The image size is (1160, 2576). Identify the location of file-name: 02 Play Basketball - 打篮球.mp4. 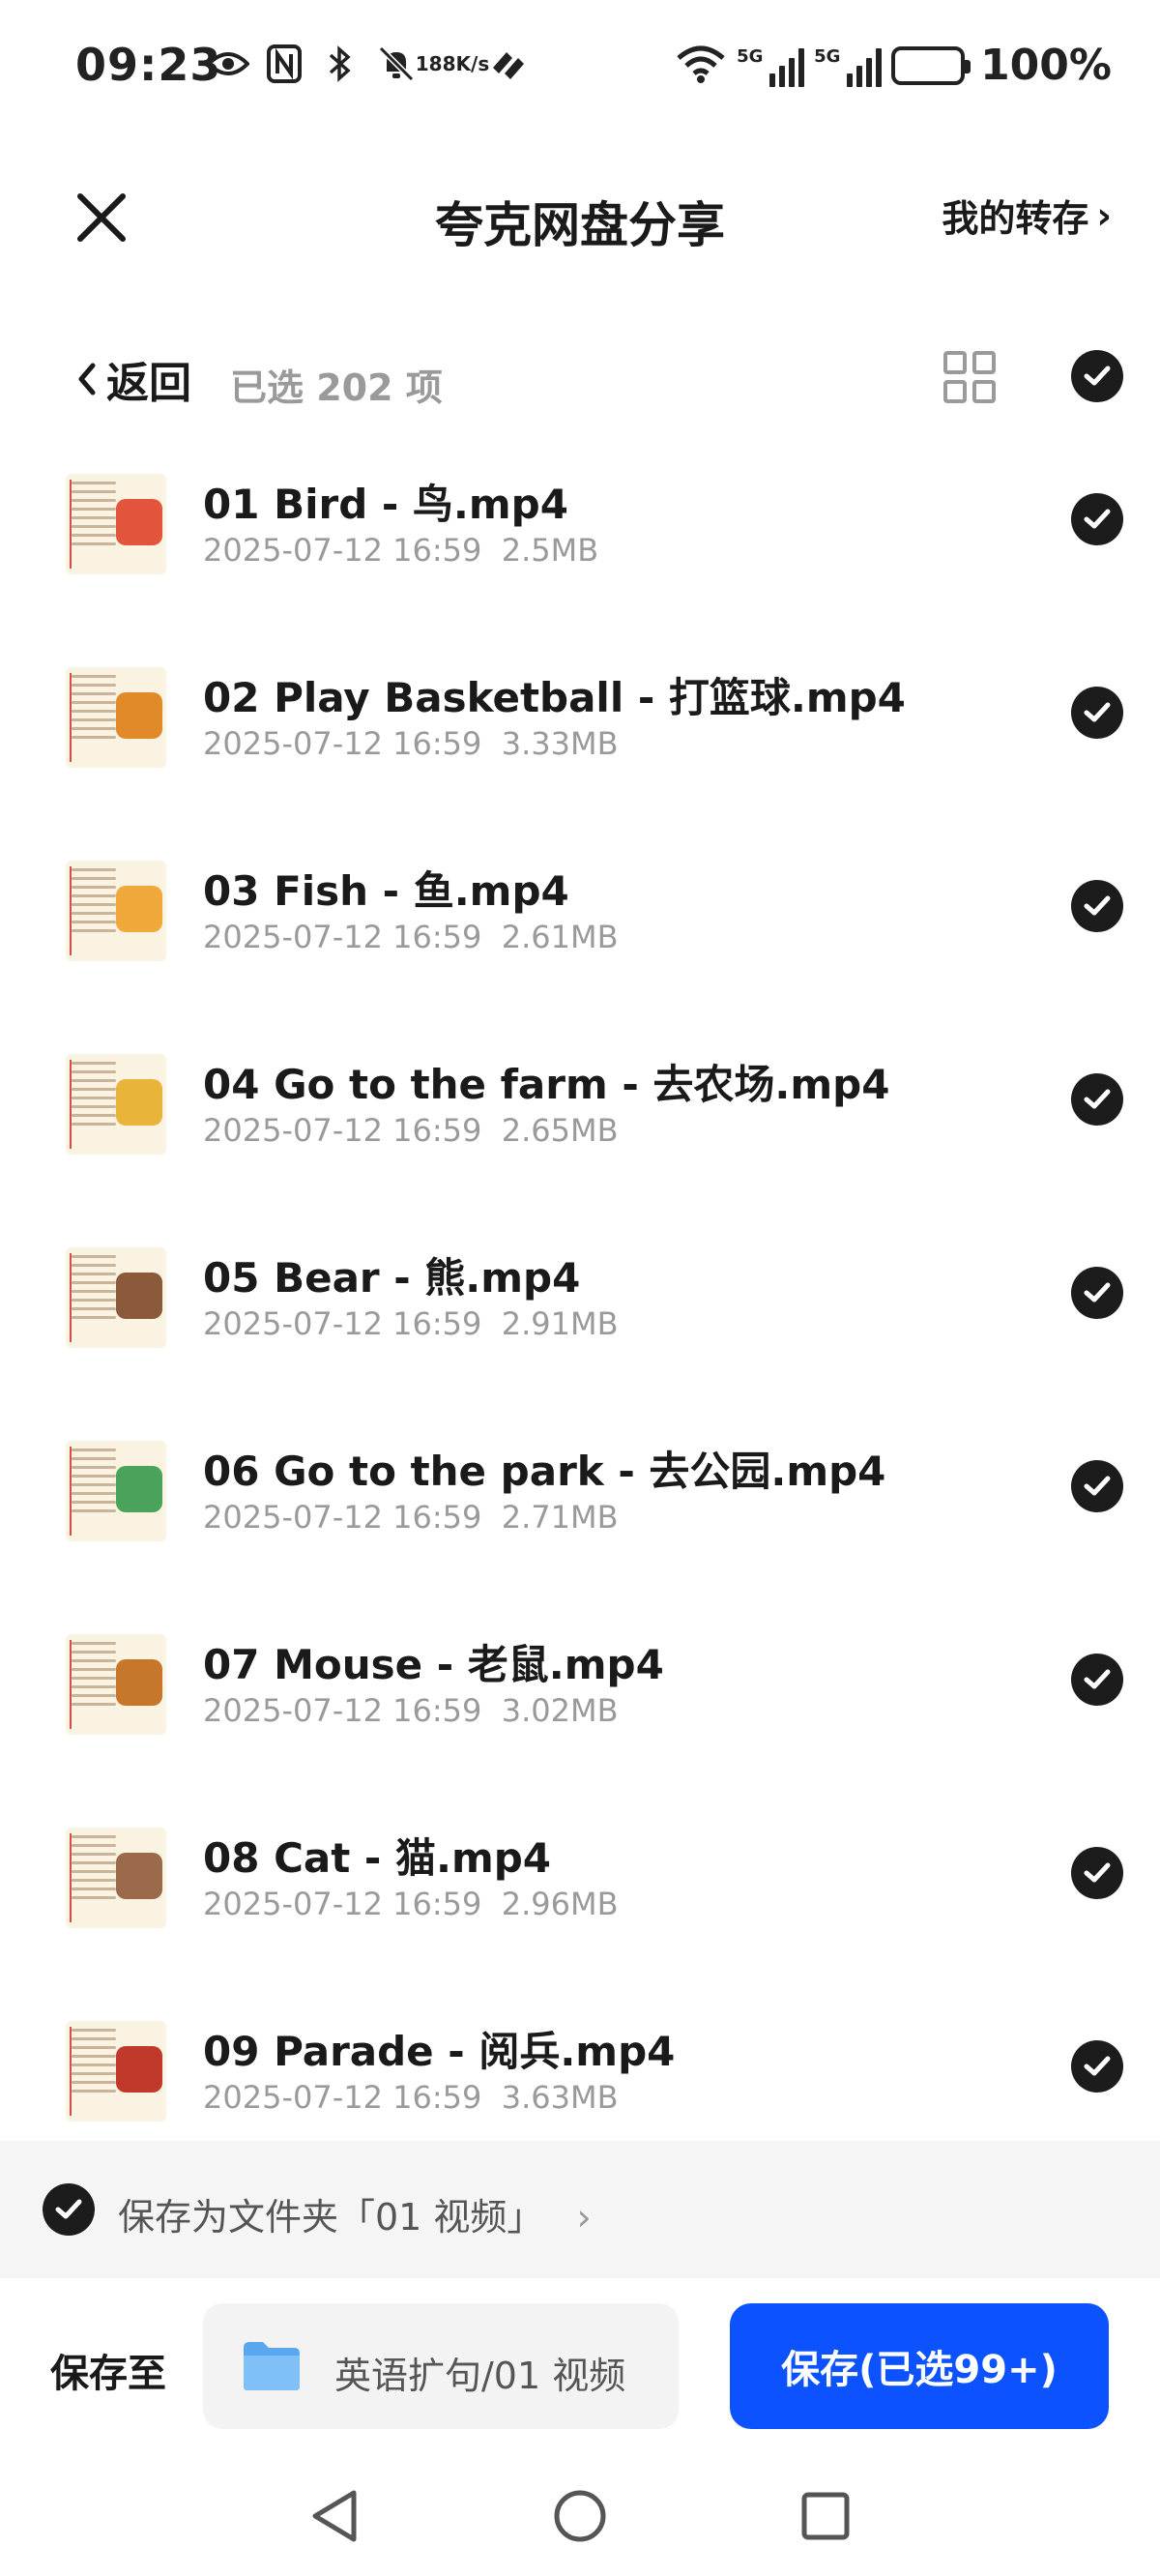
(554, 697).